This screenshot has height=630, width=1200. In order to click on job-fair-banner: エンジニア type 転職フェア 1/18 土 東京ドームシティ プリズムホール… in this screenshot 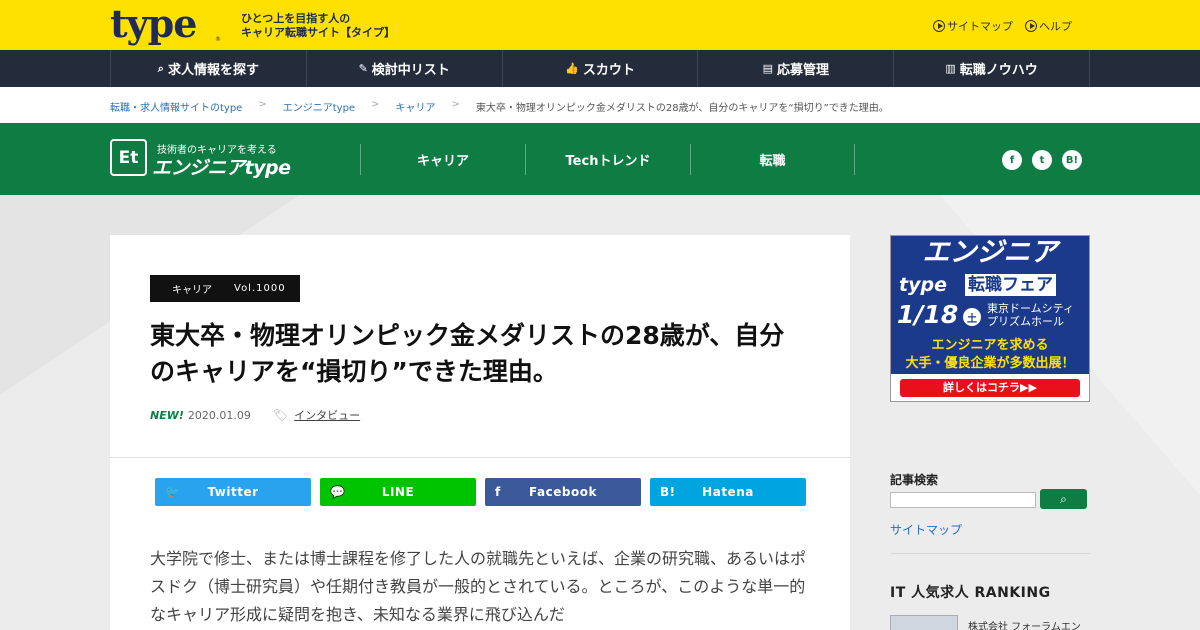, I will do `click(990, 318)`.